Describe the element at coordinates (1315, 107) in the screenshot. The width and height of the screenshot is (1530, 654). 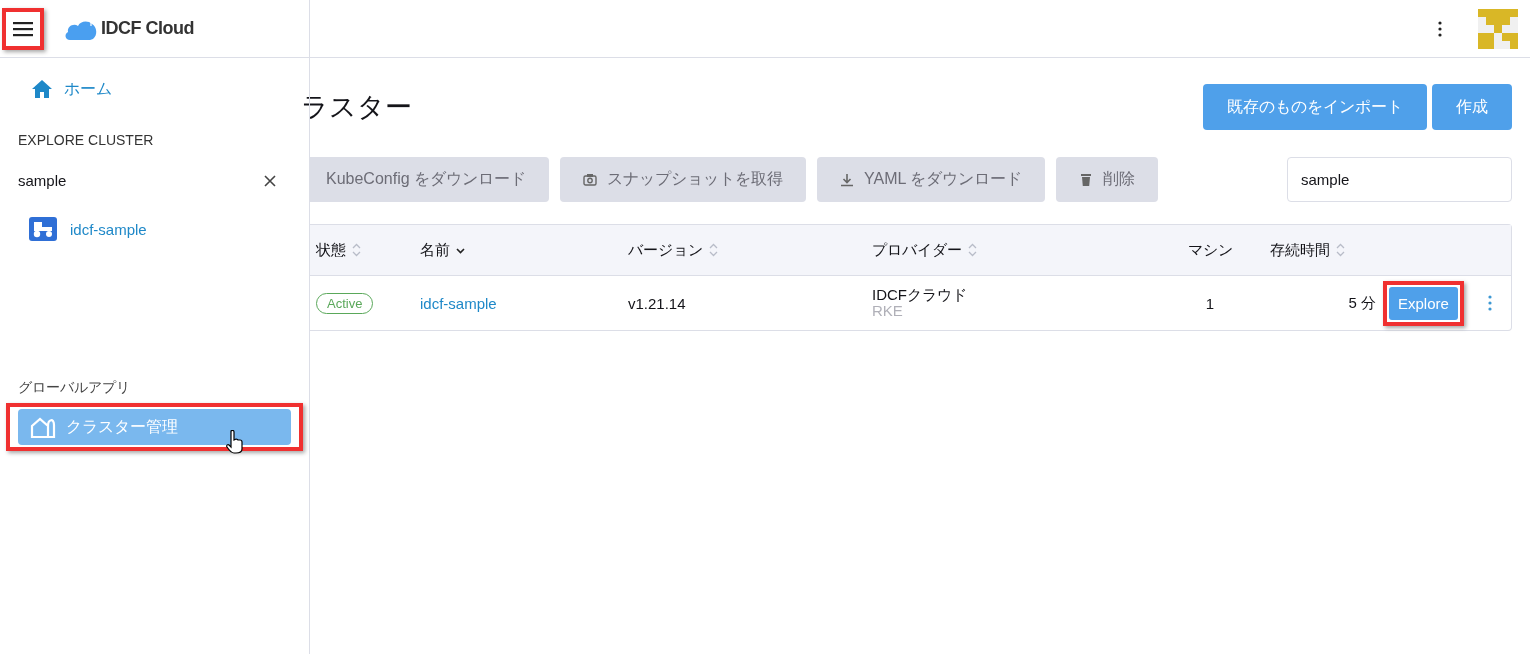
I see `import-button: 既存のものをインポート` at that location.